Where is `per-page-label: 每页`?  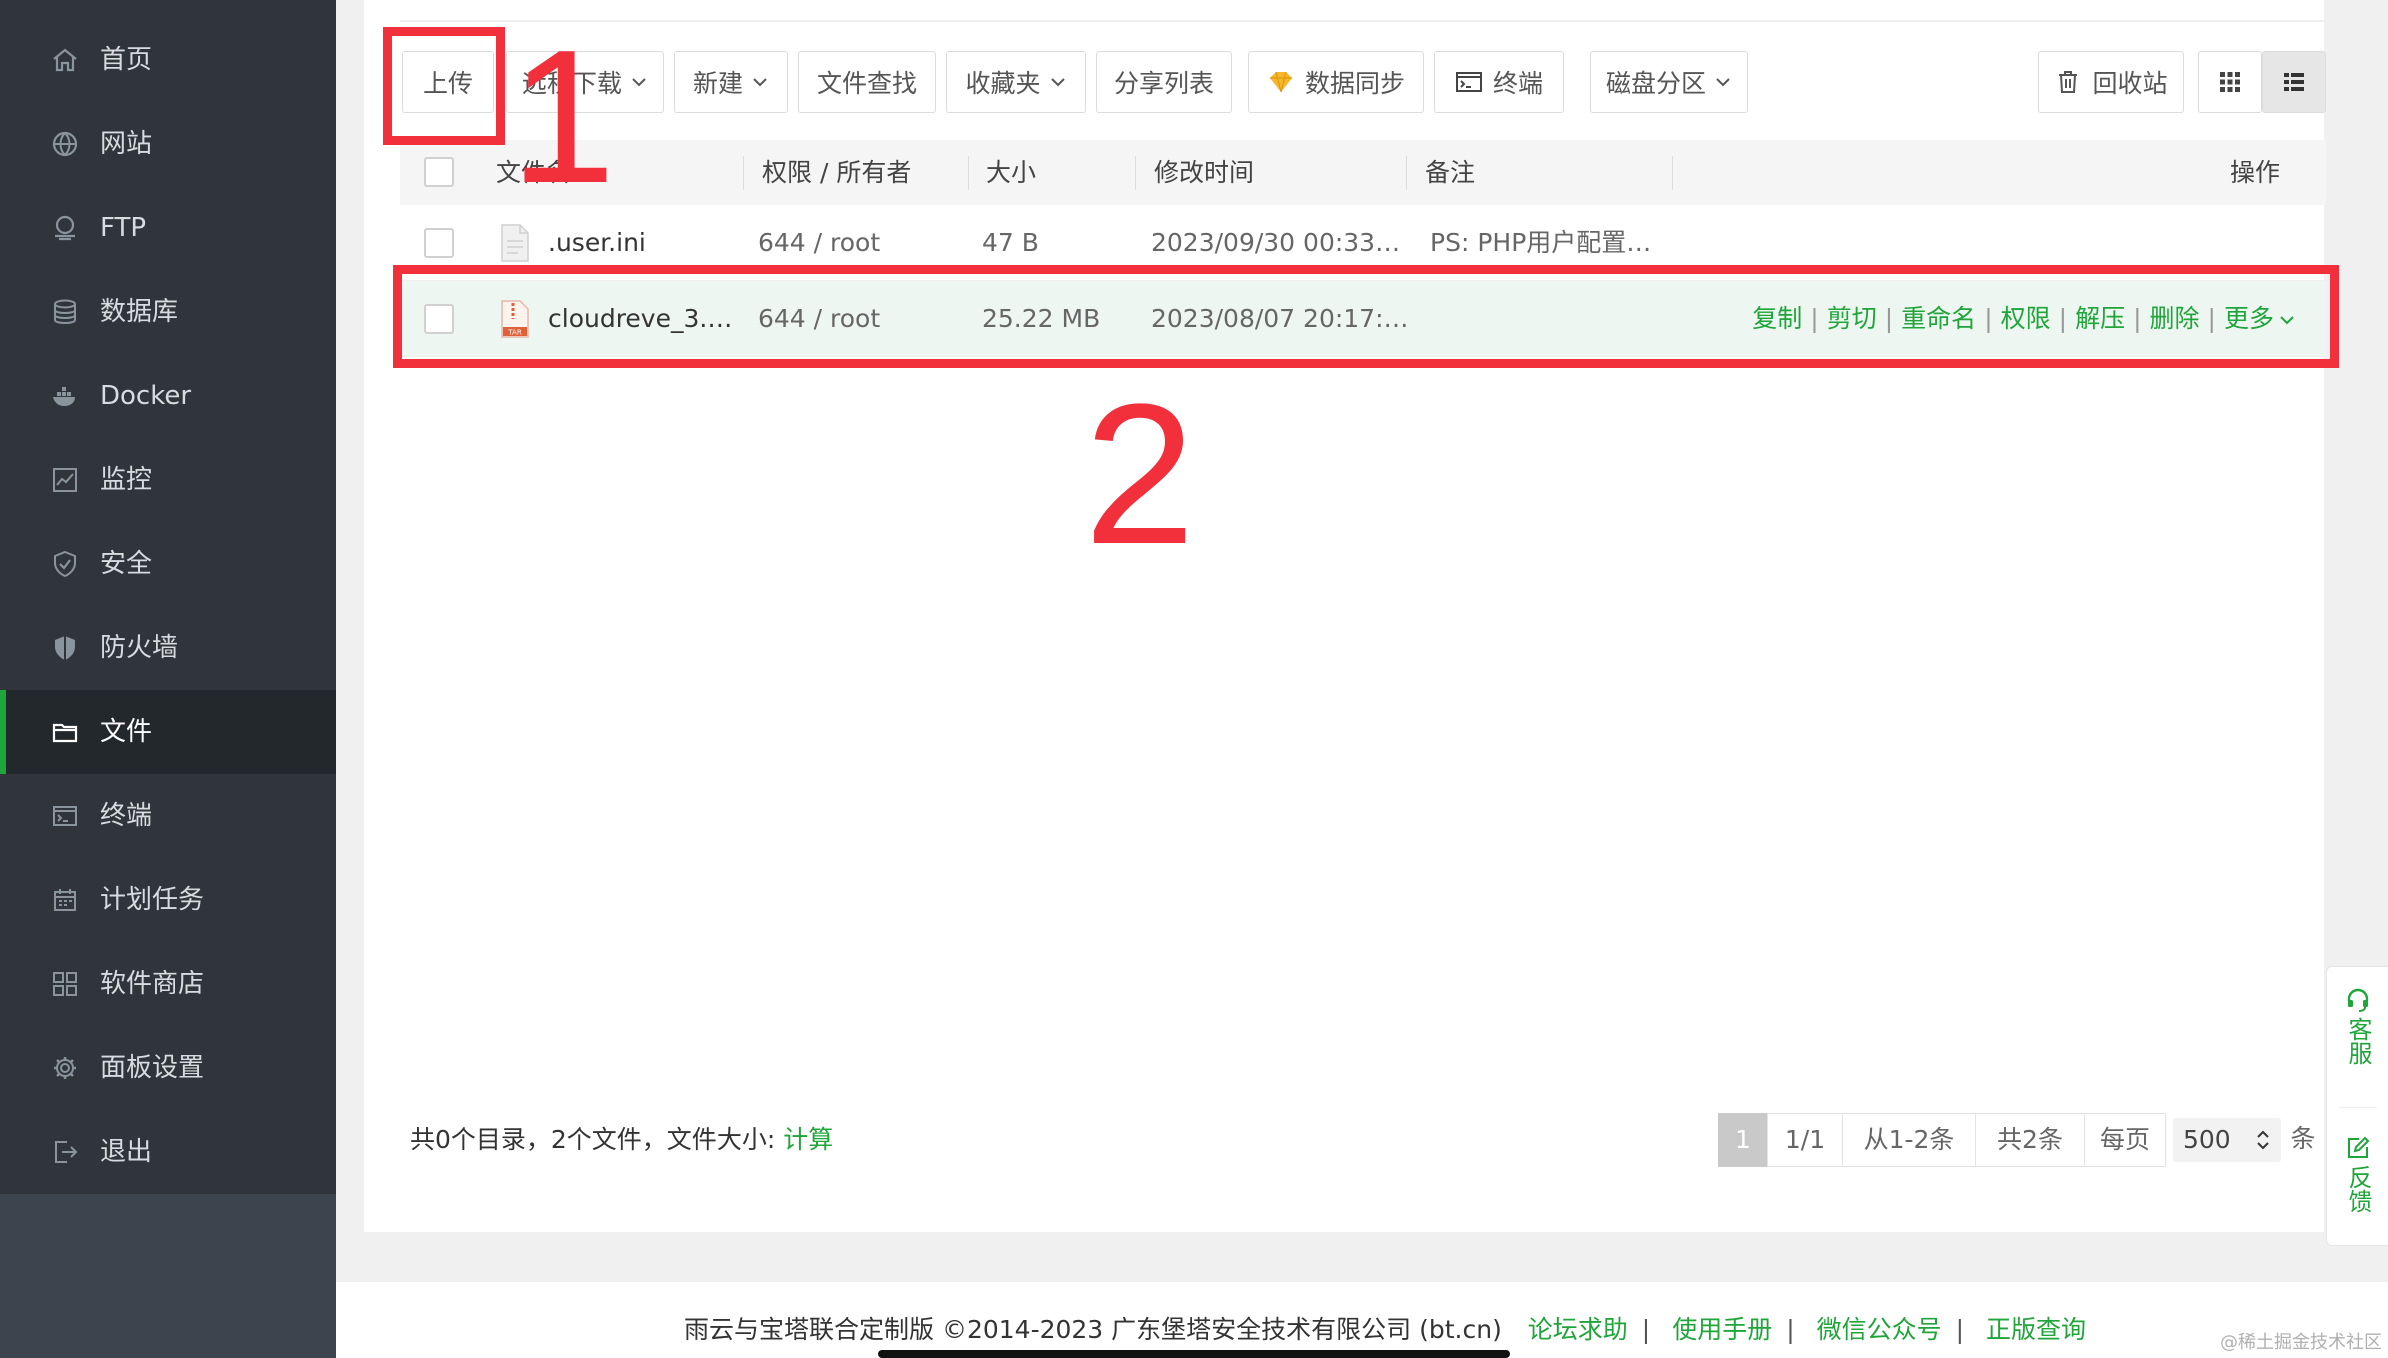
per-page-label: 每页 is located at coordinates (2125, 1140).